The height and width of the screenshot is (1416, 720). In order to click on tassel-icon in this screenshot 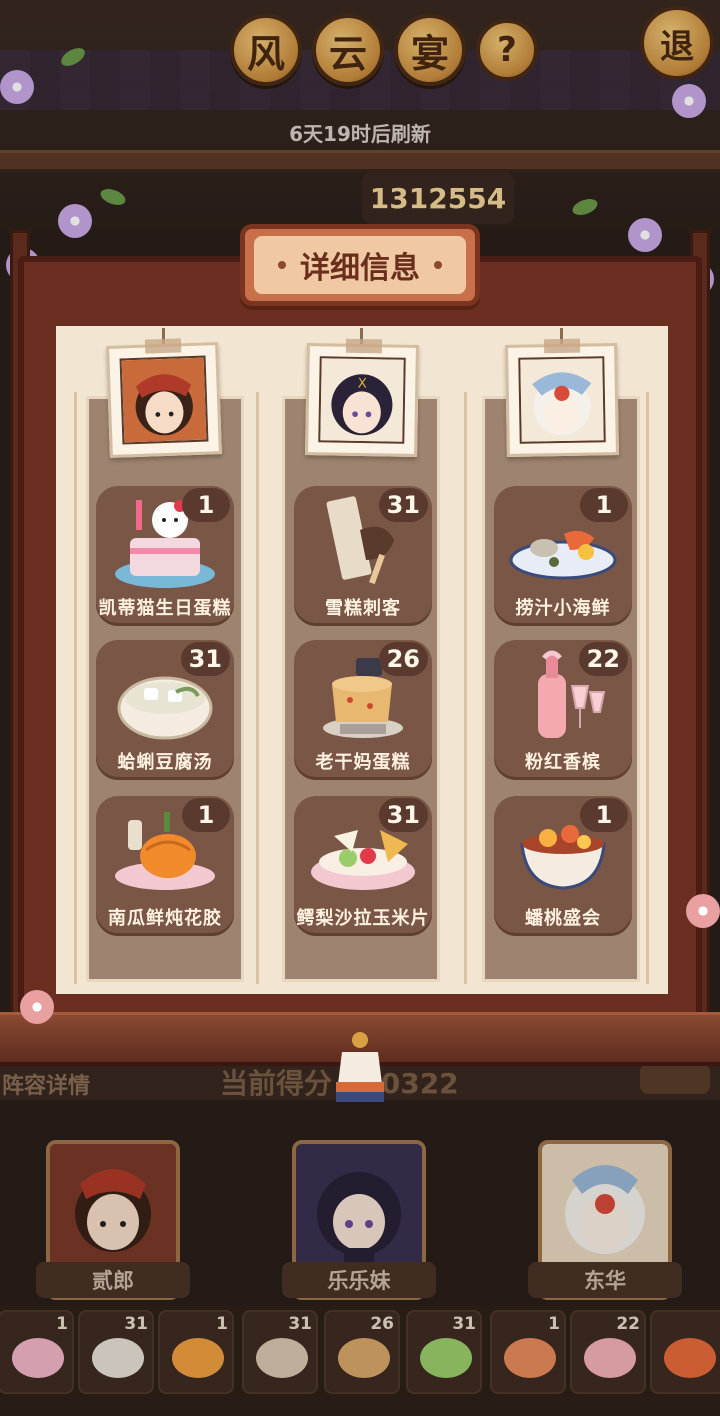, I will do `click(360, 1067)`.